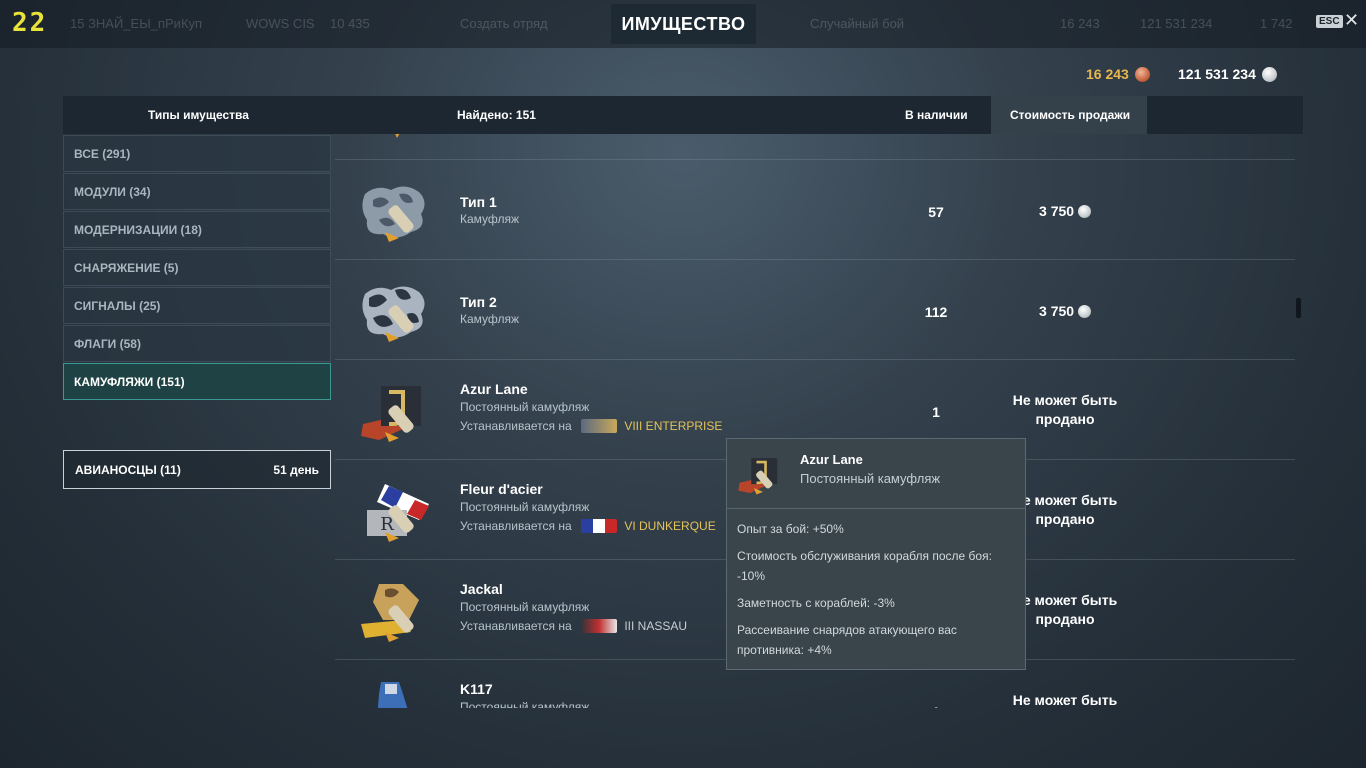 Image resolution: width=1366 pixels, height=768 pixels. I want to click on in-stock-header: В наличии, so click(936, 115).